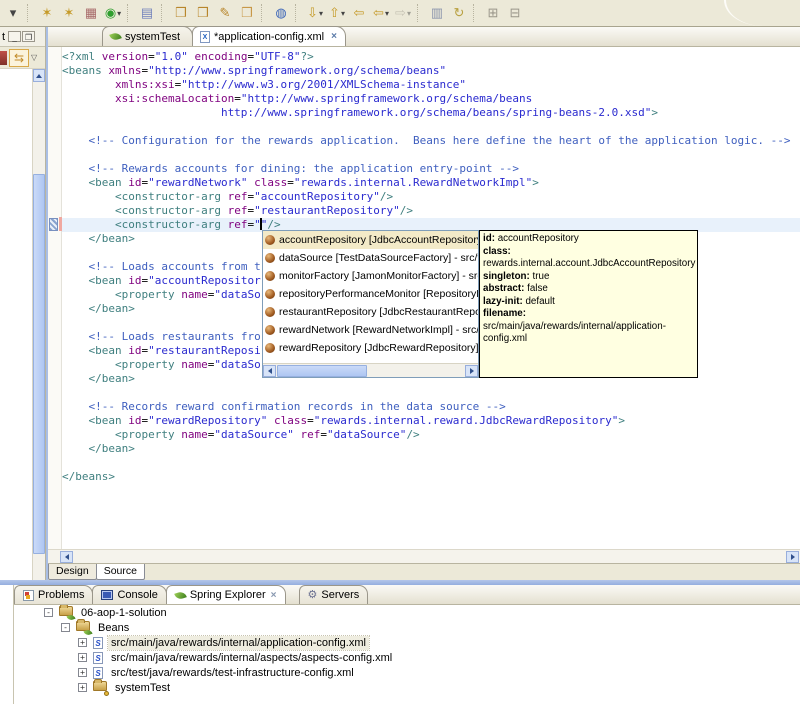  What do you see at coordinates (16, 324) in the screenshot?
I see `left-view-content` at bounding box center [16, 324].